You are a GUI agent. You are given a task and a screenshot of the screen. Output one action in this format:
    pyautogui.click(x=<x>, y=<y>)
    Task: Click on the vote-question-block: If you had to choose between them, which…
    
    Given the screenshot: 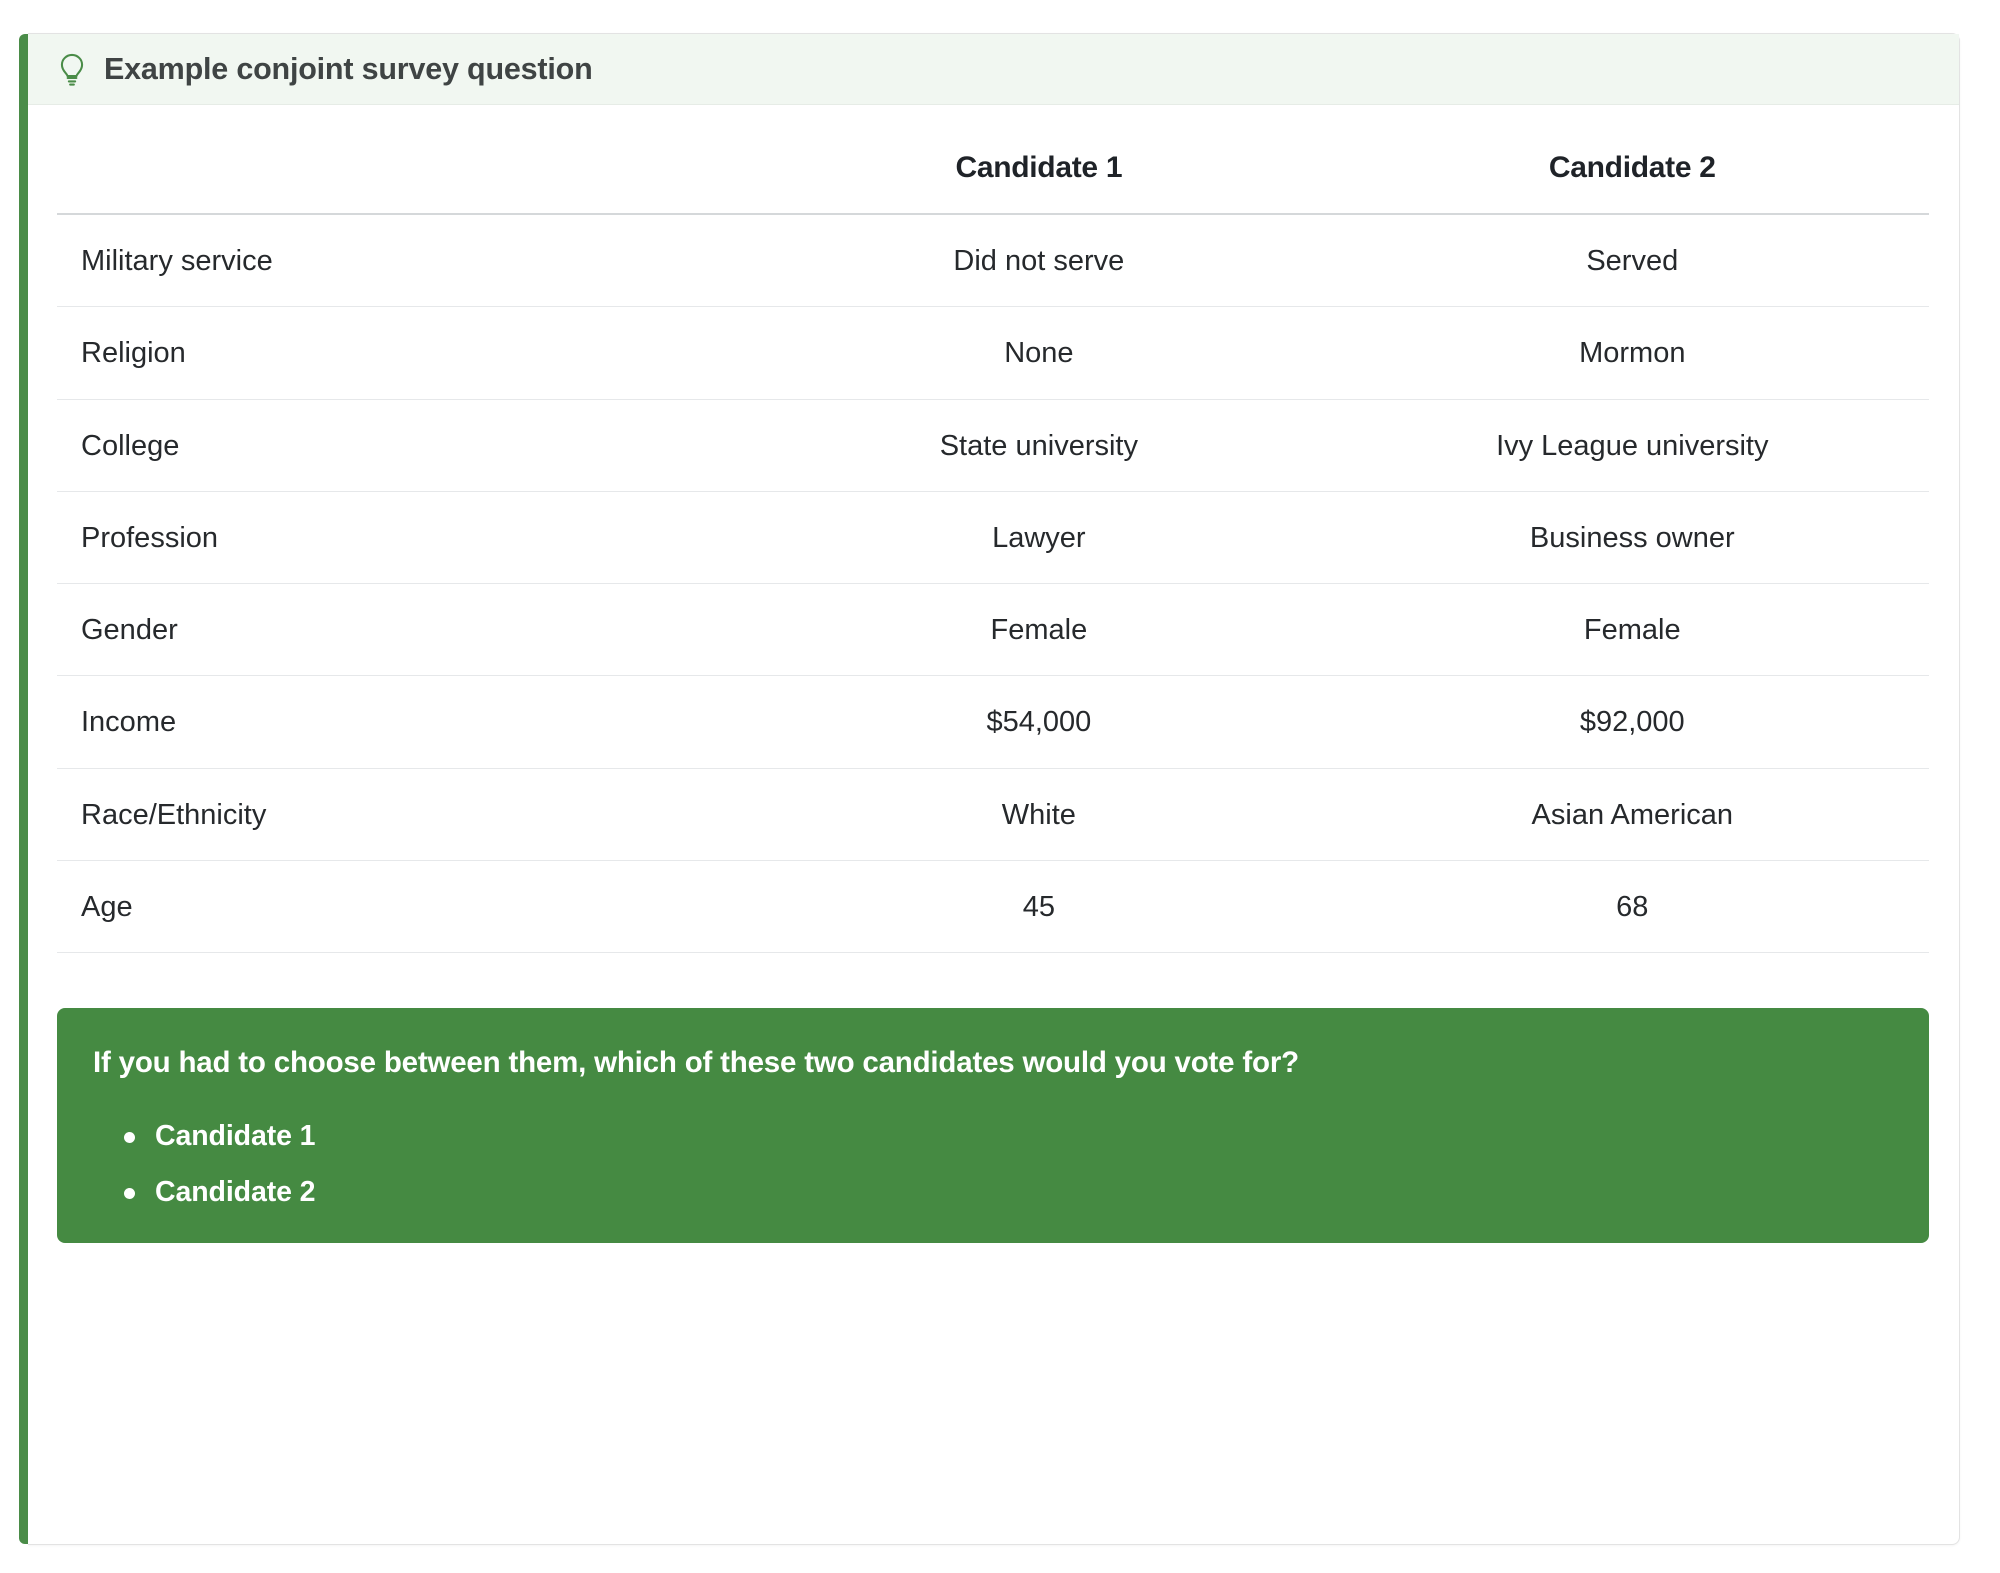 What is the action you would take?
    pyautogui.click(x=993, y=1125)
    